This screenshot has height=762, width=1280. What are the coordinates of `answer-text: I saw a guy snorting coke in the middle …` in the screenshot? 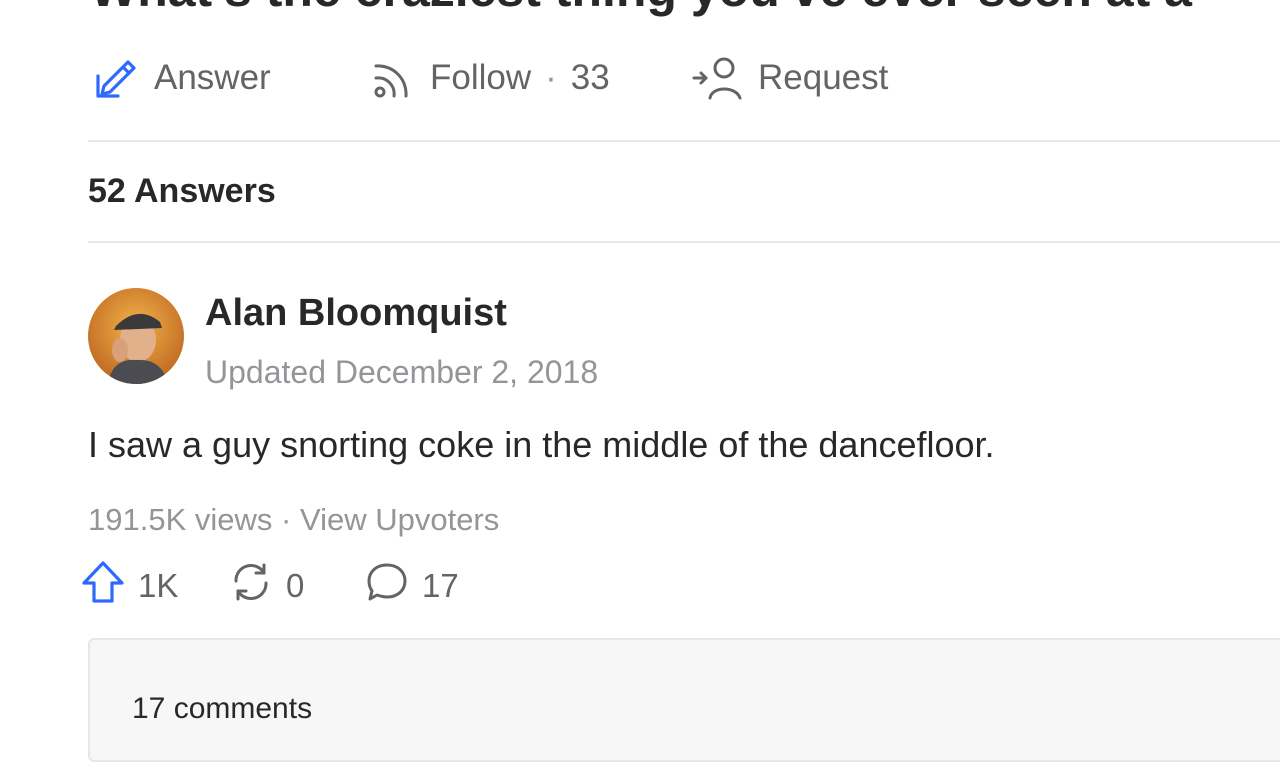 It's located at (541, 444).